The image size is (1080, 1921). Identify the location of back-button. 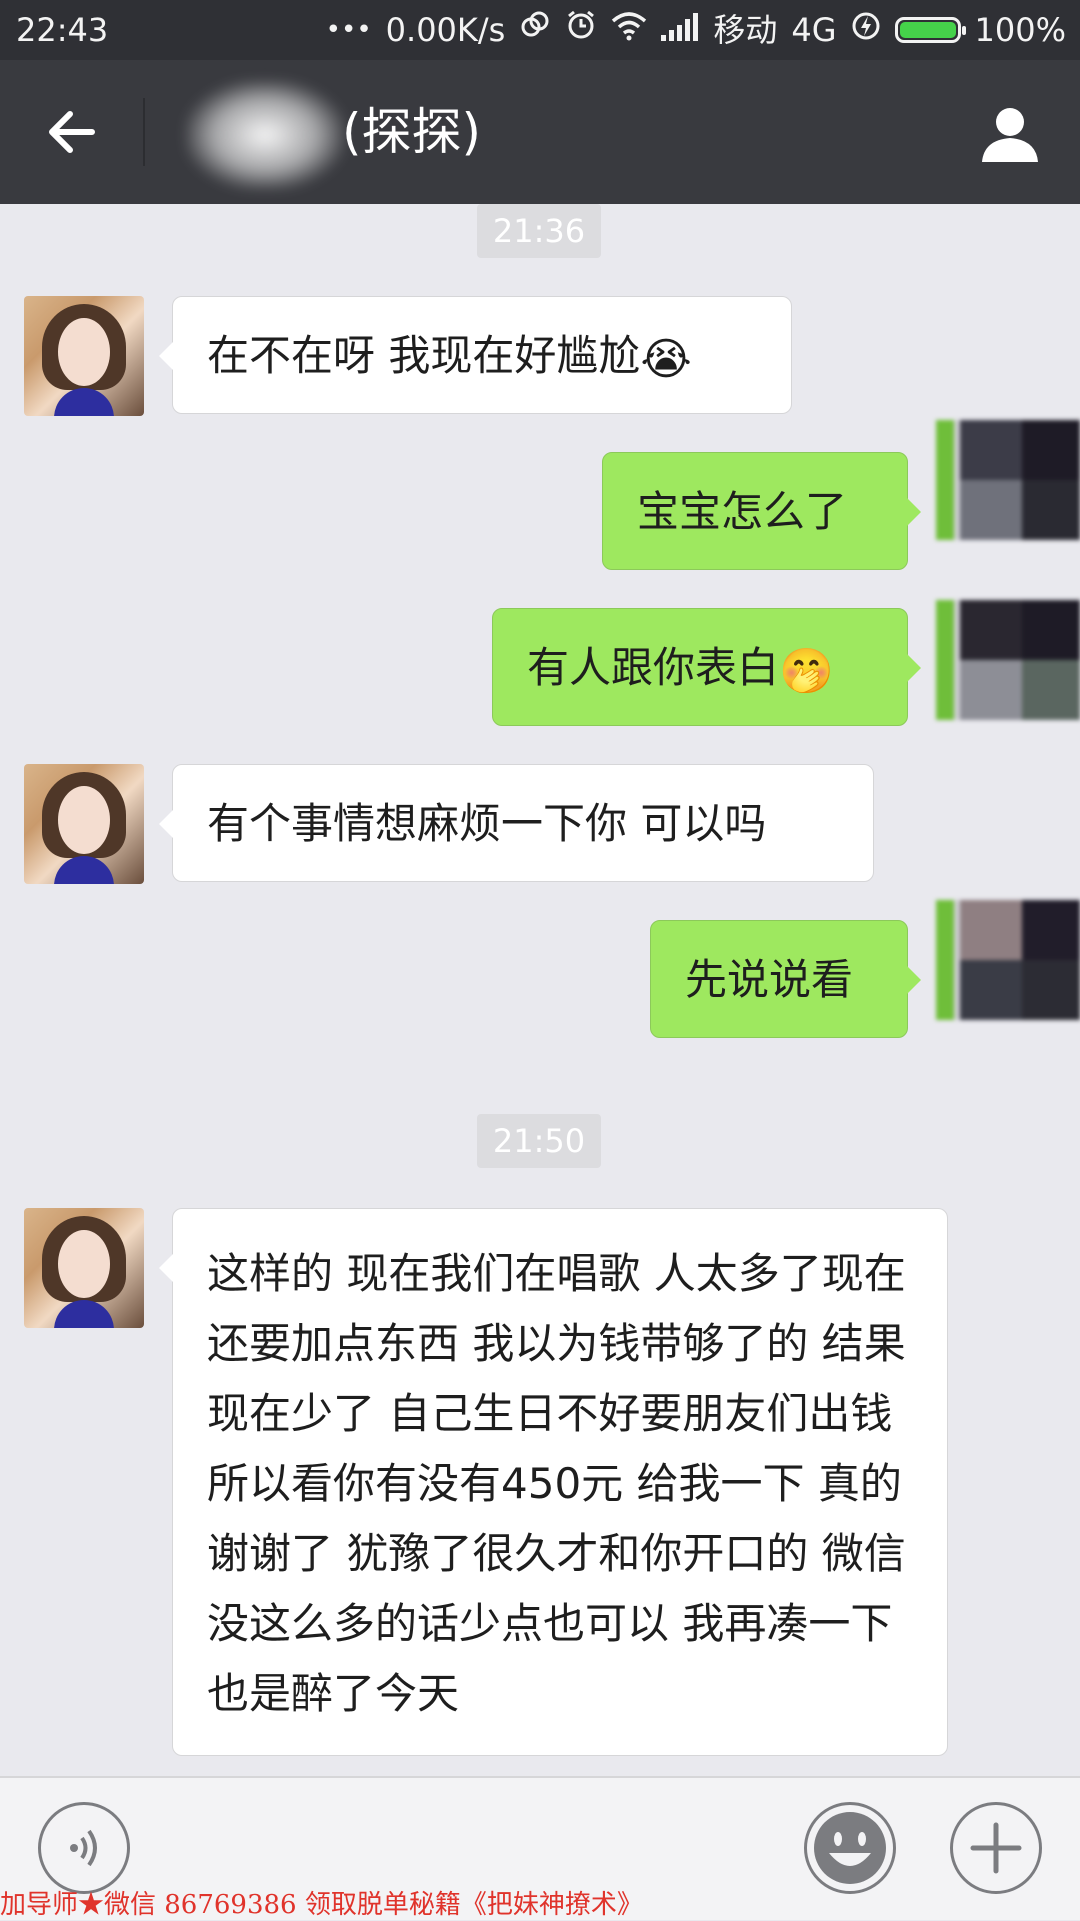
(72, 132).